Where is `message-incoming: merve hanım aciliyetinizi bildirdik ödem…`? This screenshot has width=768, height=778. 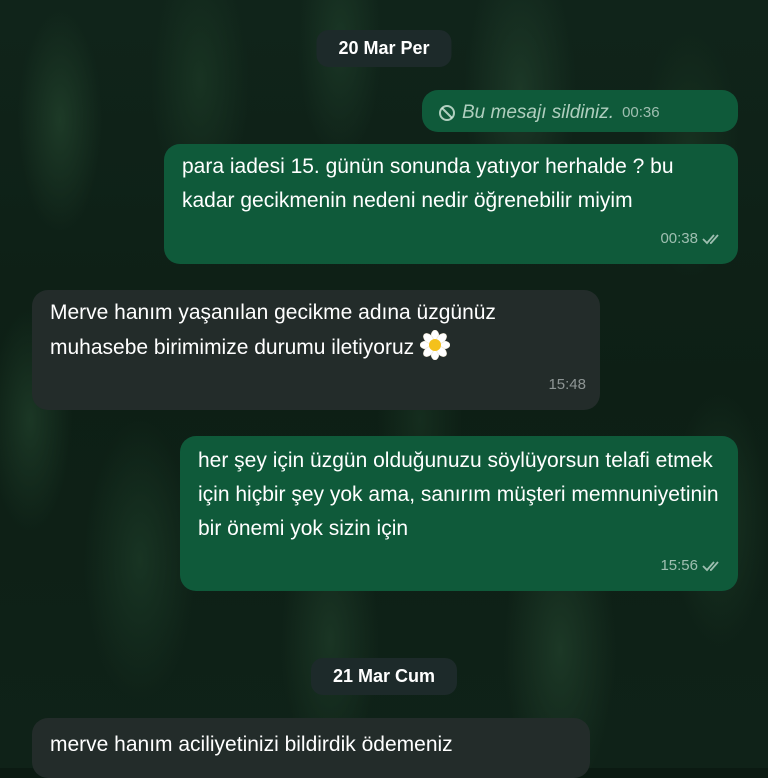
message-incoming: merve hanım aciliyetinizi bildirdik ödem… is located at coordinates (311, 748).